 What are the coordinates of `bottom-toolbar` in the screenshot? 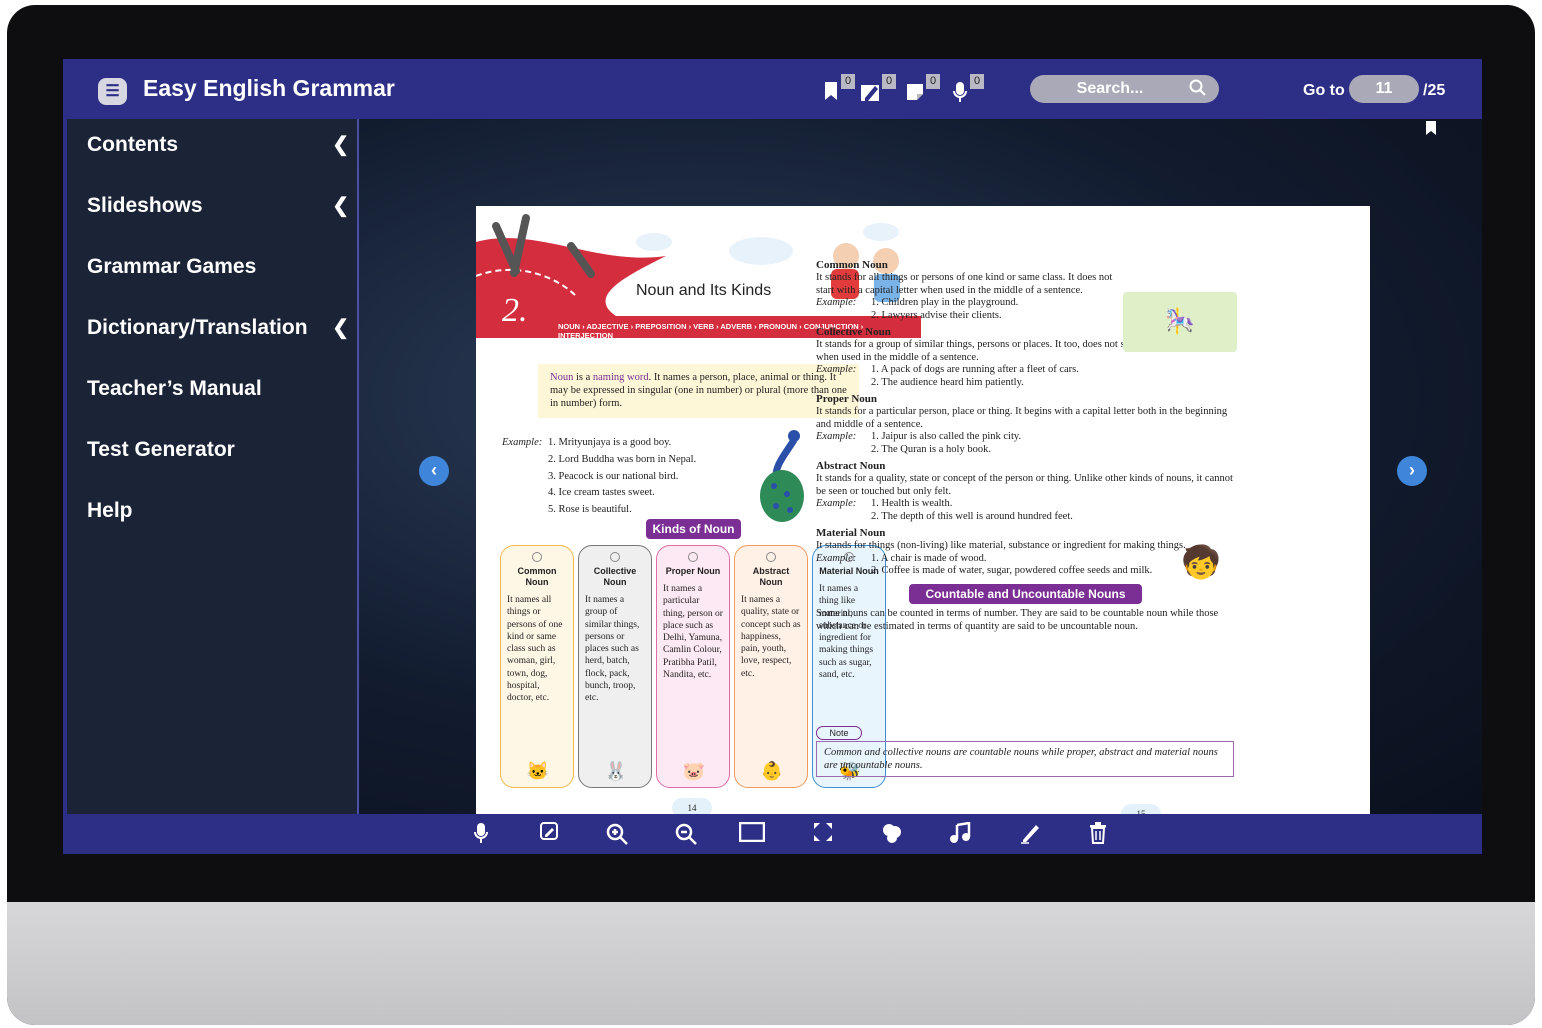 It's located at (772, 834).